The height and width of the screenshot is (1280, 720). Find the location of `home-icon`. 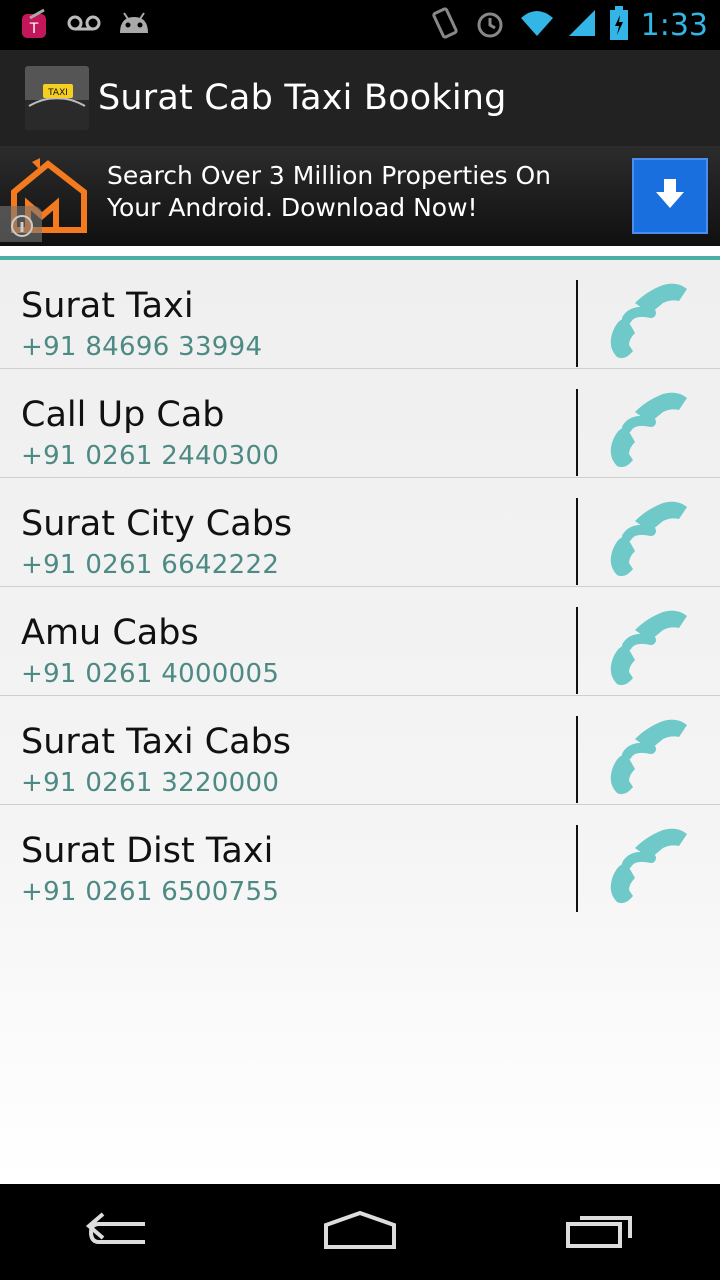

home-icon is located at coordinates (360, 1232).